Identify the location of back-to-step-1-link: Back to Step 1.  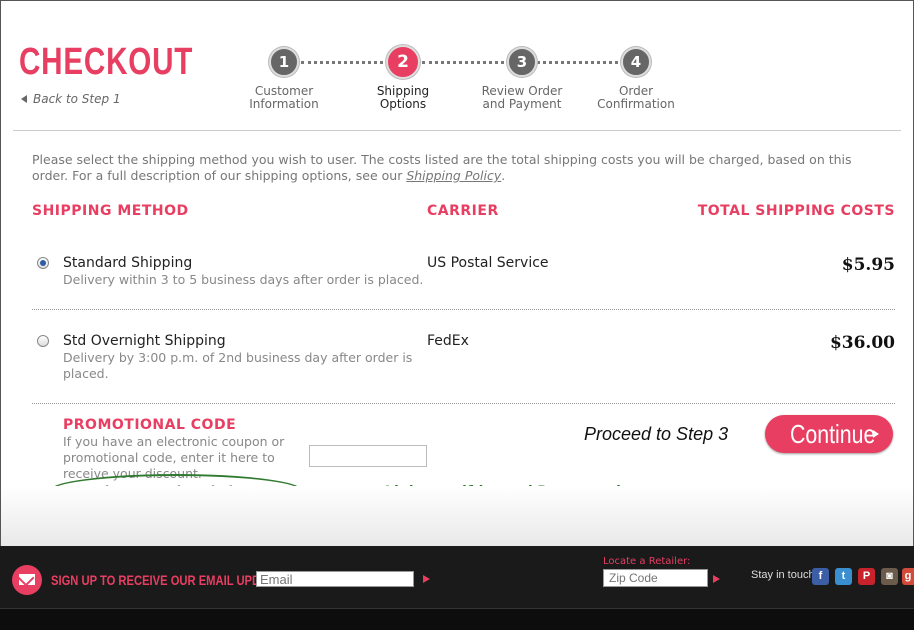
(71, 99).